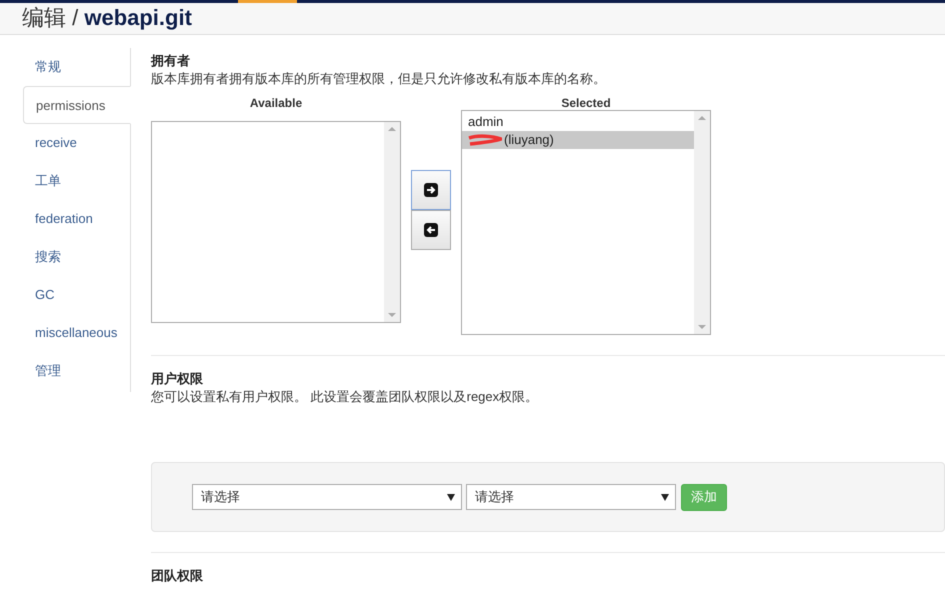 The width and height of the screenshot is (945, 606). What do you see at coordinates (77, 105) in the screenshot?
I see `sidebar-tab: permissions` at bounding box center [77, 105].